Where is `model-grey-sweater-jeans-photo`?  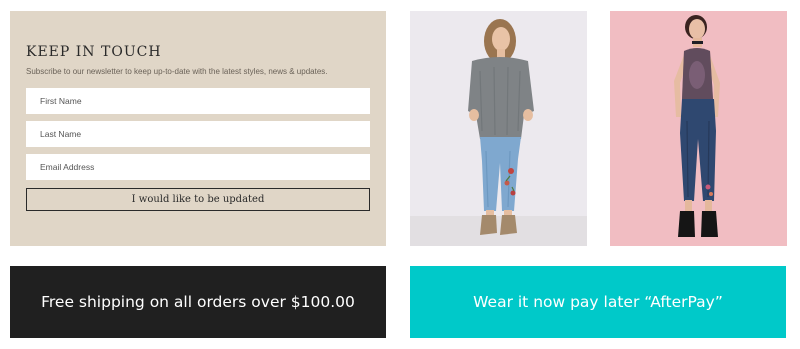
model-grey-sweater-jeans-photo is located at coordinates (498, 128).